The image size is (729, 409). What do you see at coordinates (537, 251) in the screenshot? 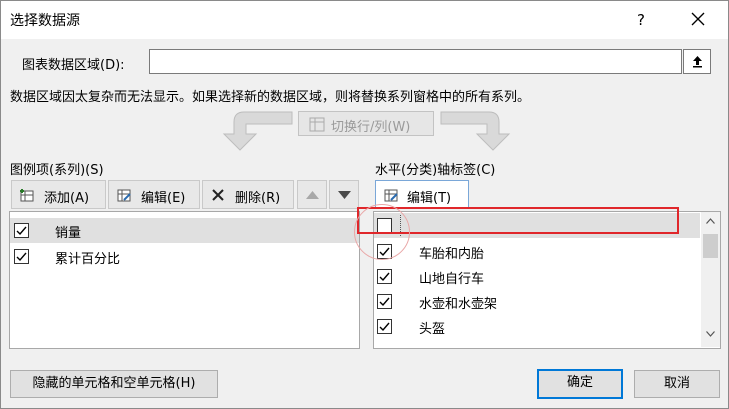
I see `list-item: 车胎和内胎` at bounding box center [537, 251].